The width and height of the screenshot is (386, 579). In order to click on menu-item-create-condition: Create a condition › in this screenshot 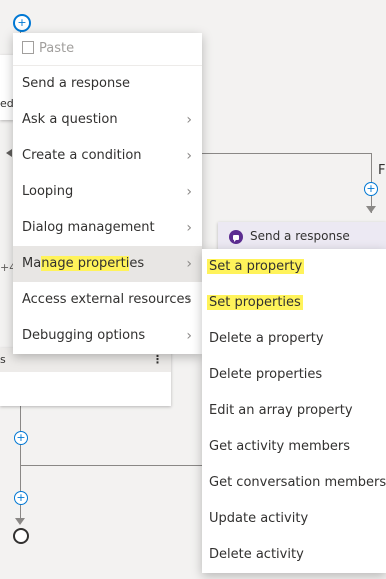, I will do `click(107, 156)`.